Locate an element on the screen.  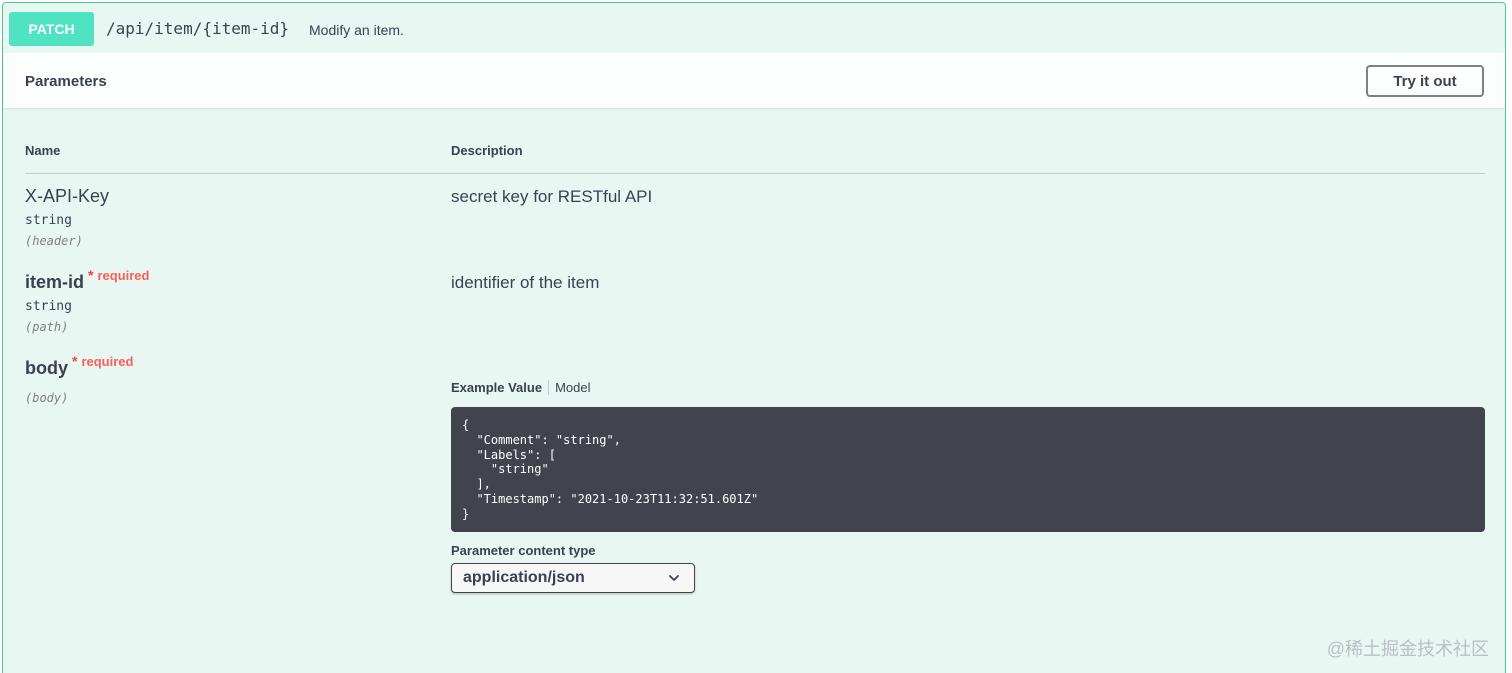
param-location: (path) is located at coordinates (47, 327).